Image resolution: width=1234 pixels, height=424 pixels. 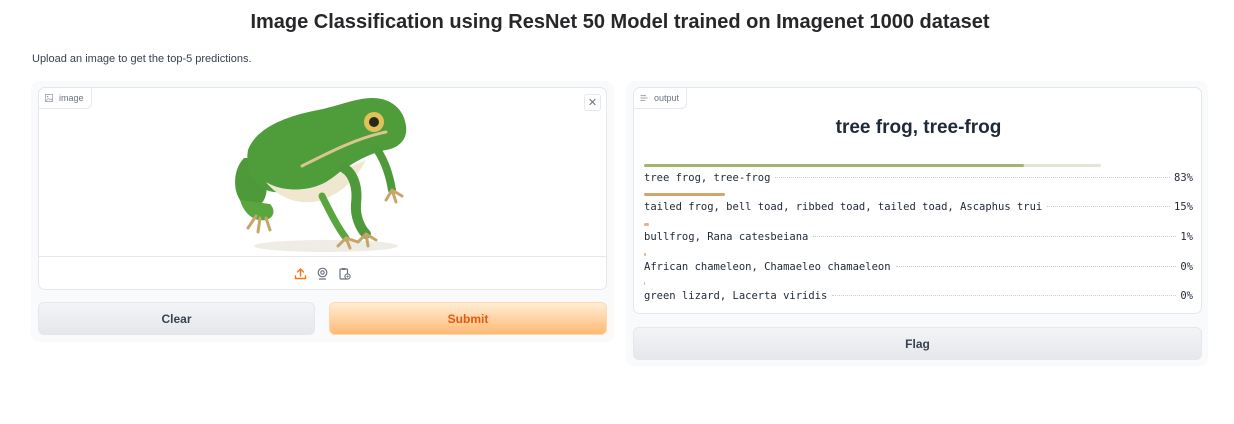 What do you see at coordinates (707, 178) in the screenshot?
I see `prediction-label: tree frog, tree-frog` at bounding box center [707, 178].